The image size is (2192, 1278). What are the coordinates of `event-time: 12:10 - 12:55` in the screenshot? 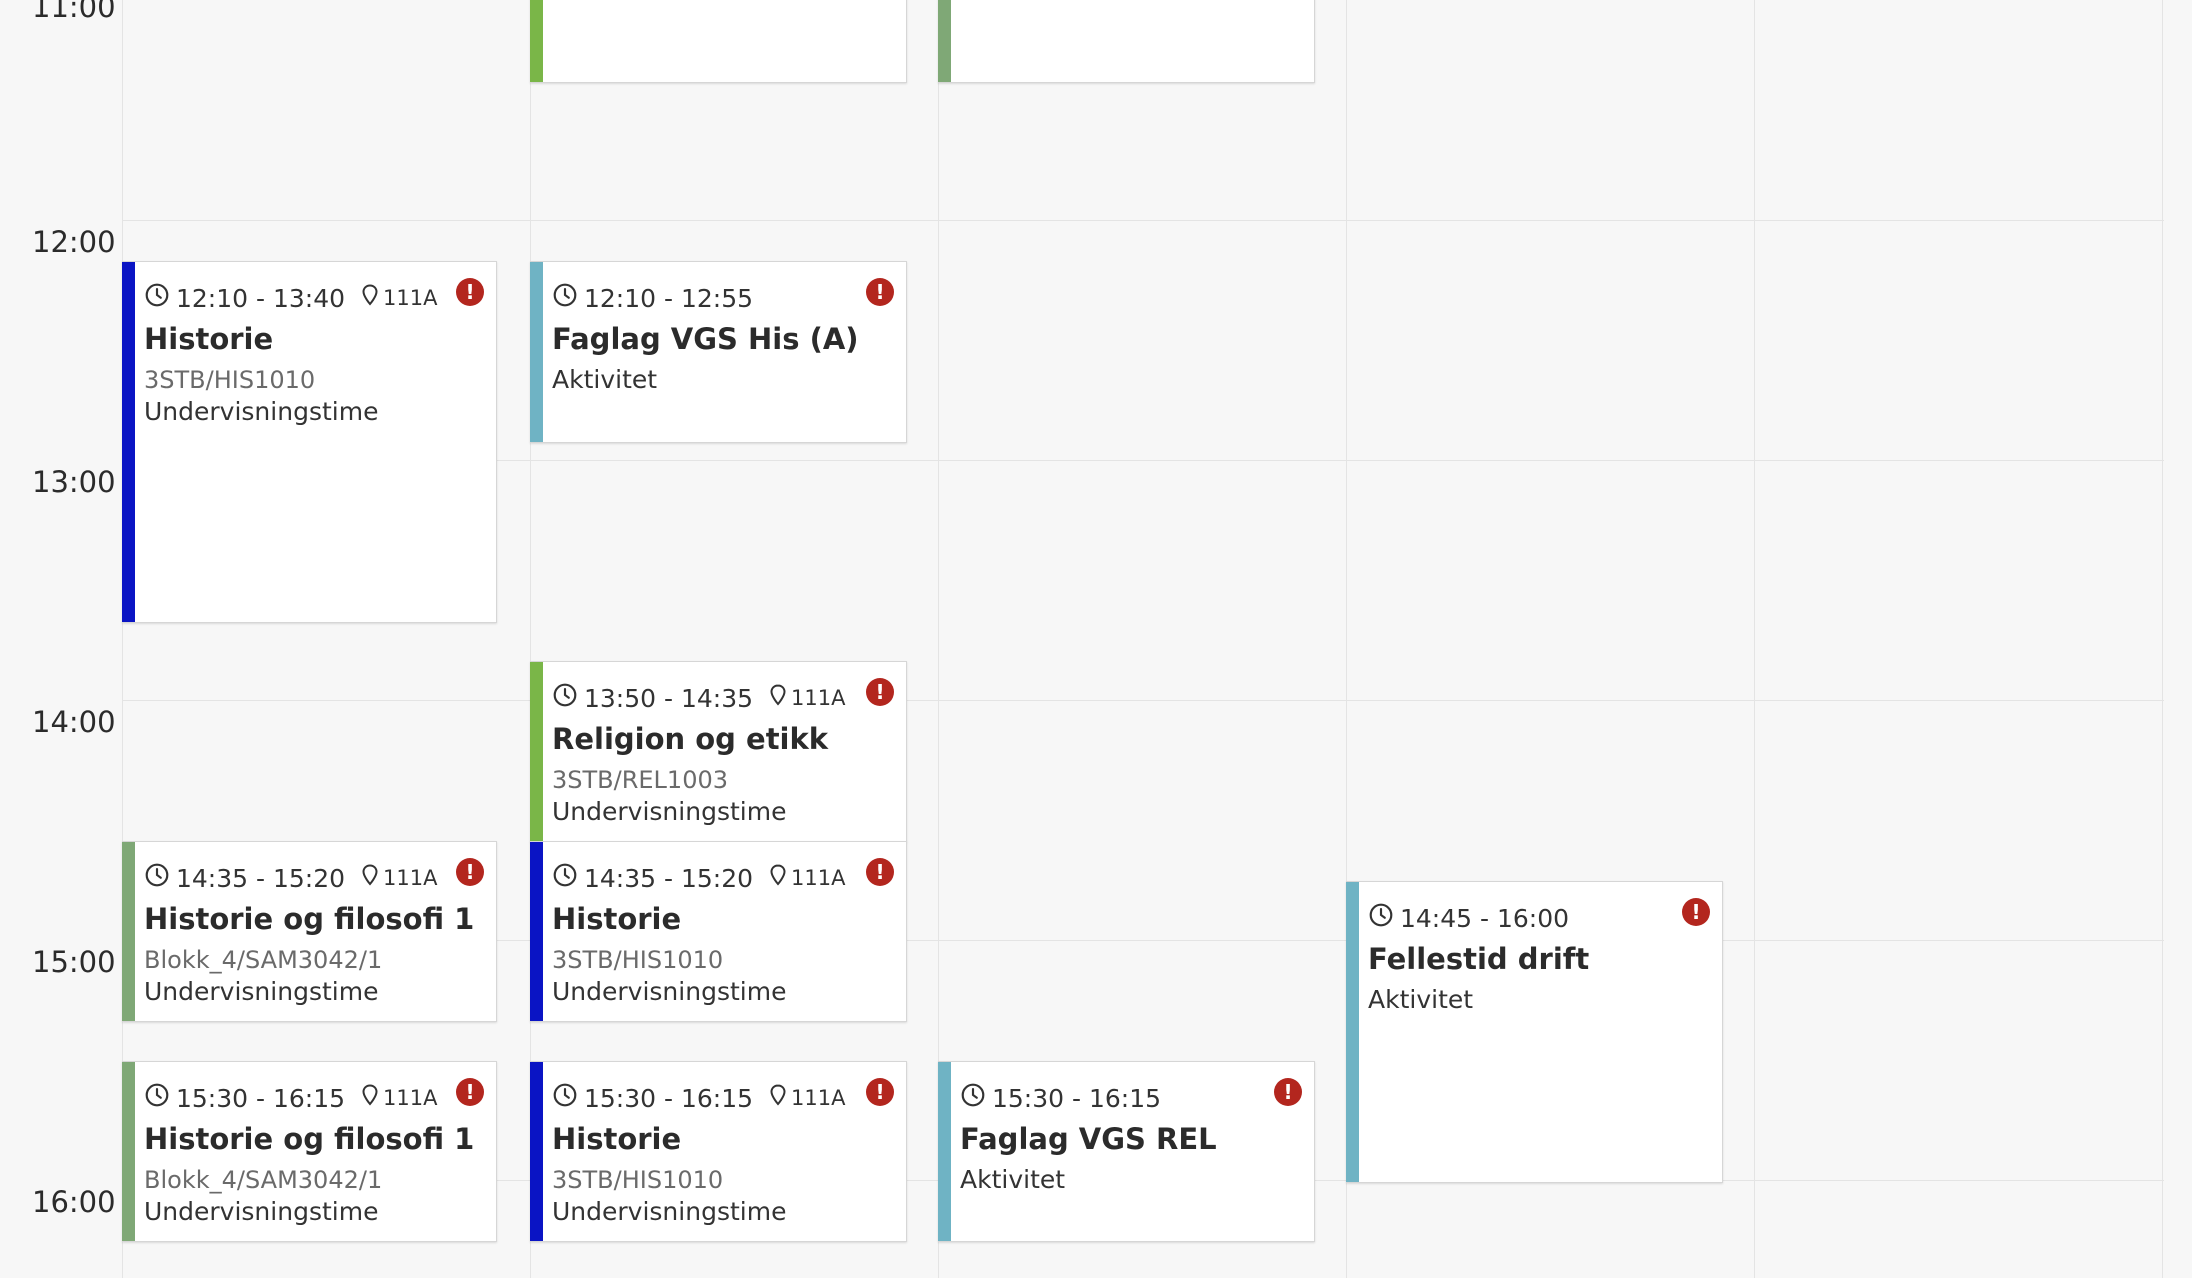 It's located at (669, 298).